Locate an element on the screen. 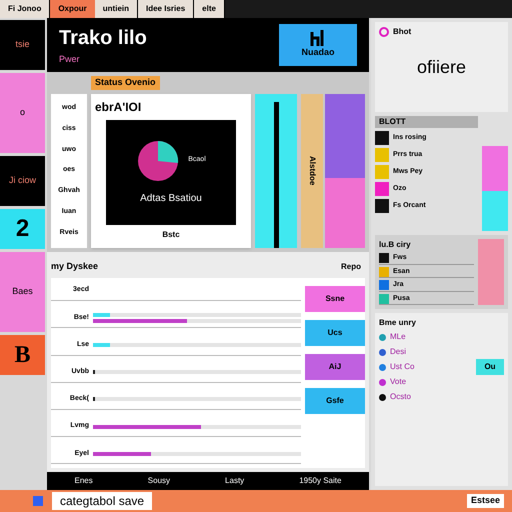 The image size is (512, 512). panel-label: B is located at coordinates (22, 355).